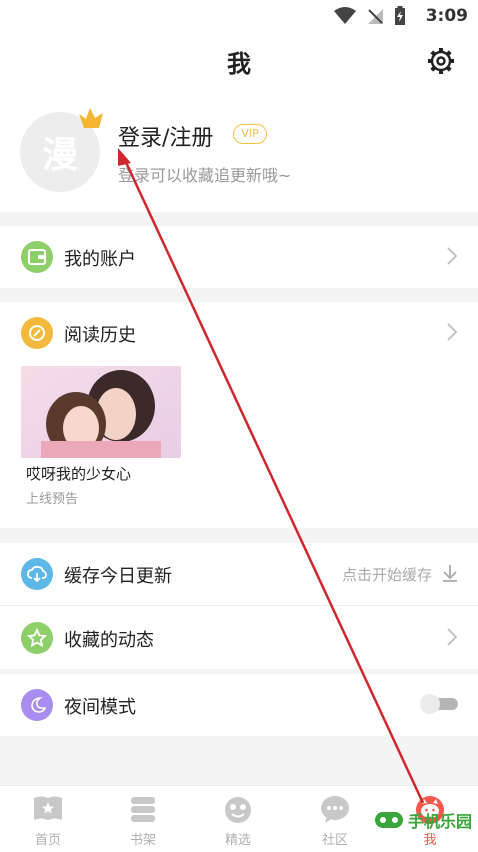 Image resolution: width=478 pixels, height=852 pixels. I want to click on login-register-link: 登录/注册, so click(165, 136).